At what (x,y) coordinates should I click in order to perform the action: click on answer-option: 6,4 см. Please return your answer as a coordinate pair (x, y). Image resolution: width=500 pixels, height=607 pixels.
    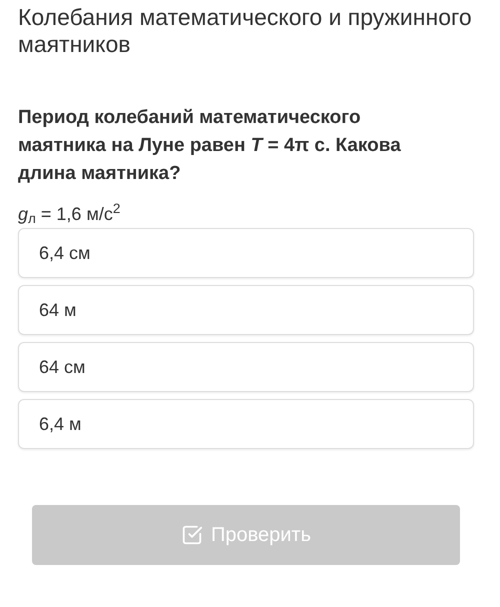
    Looking at the image, I should click on (246, 253).